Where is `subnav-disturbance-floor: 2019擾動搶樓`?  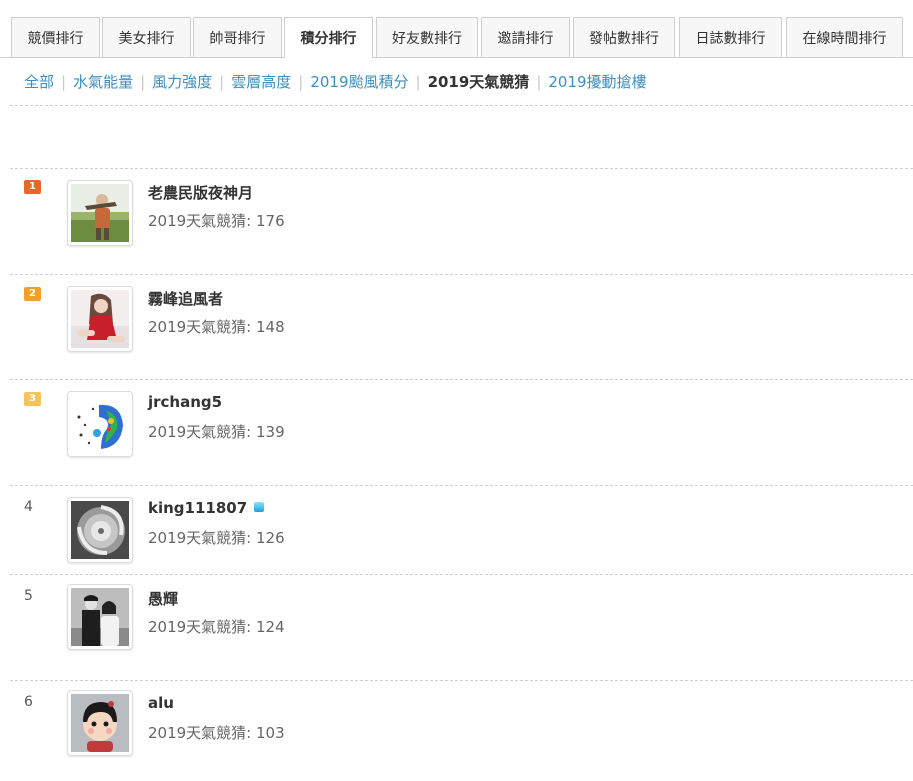 subnav-disturbance-floor: 2019擾動搶樓 is located at coordinates (597, 82).